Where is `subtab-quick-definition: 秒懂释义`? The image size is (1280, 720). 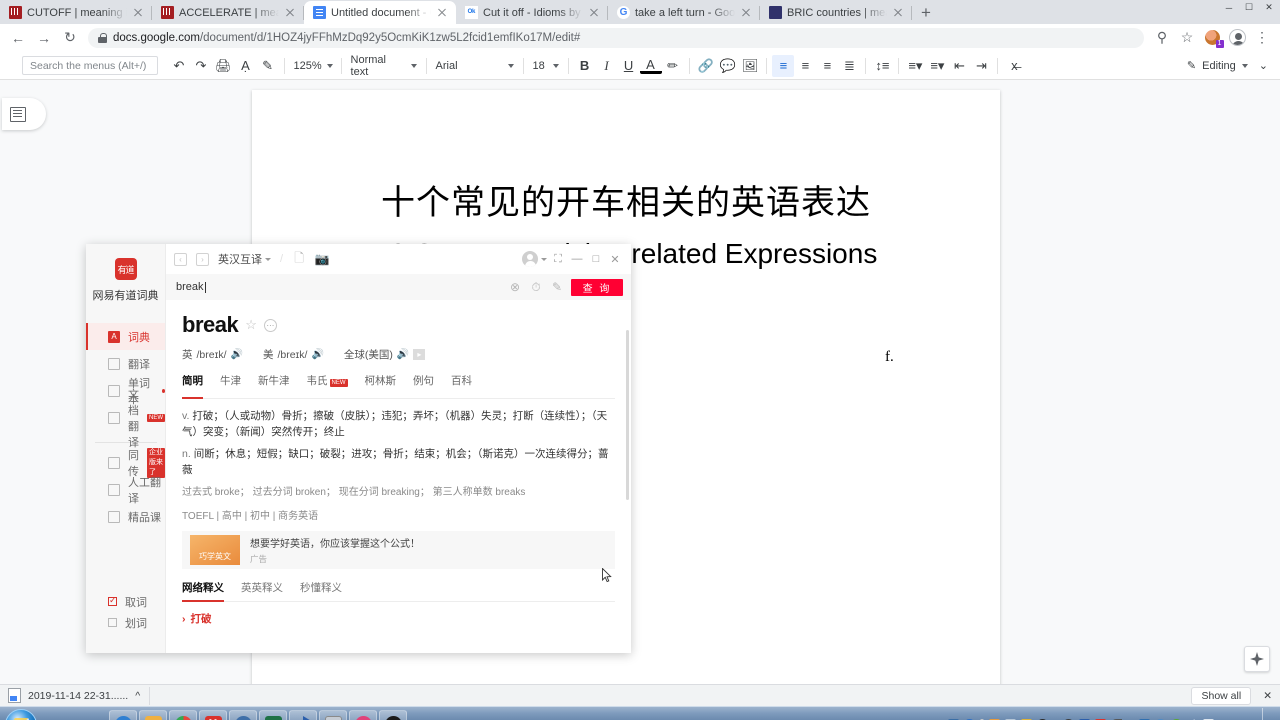 subtab-quick-definition: 秒懂释义 is located at coordinates (321, 587).